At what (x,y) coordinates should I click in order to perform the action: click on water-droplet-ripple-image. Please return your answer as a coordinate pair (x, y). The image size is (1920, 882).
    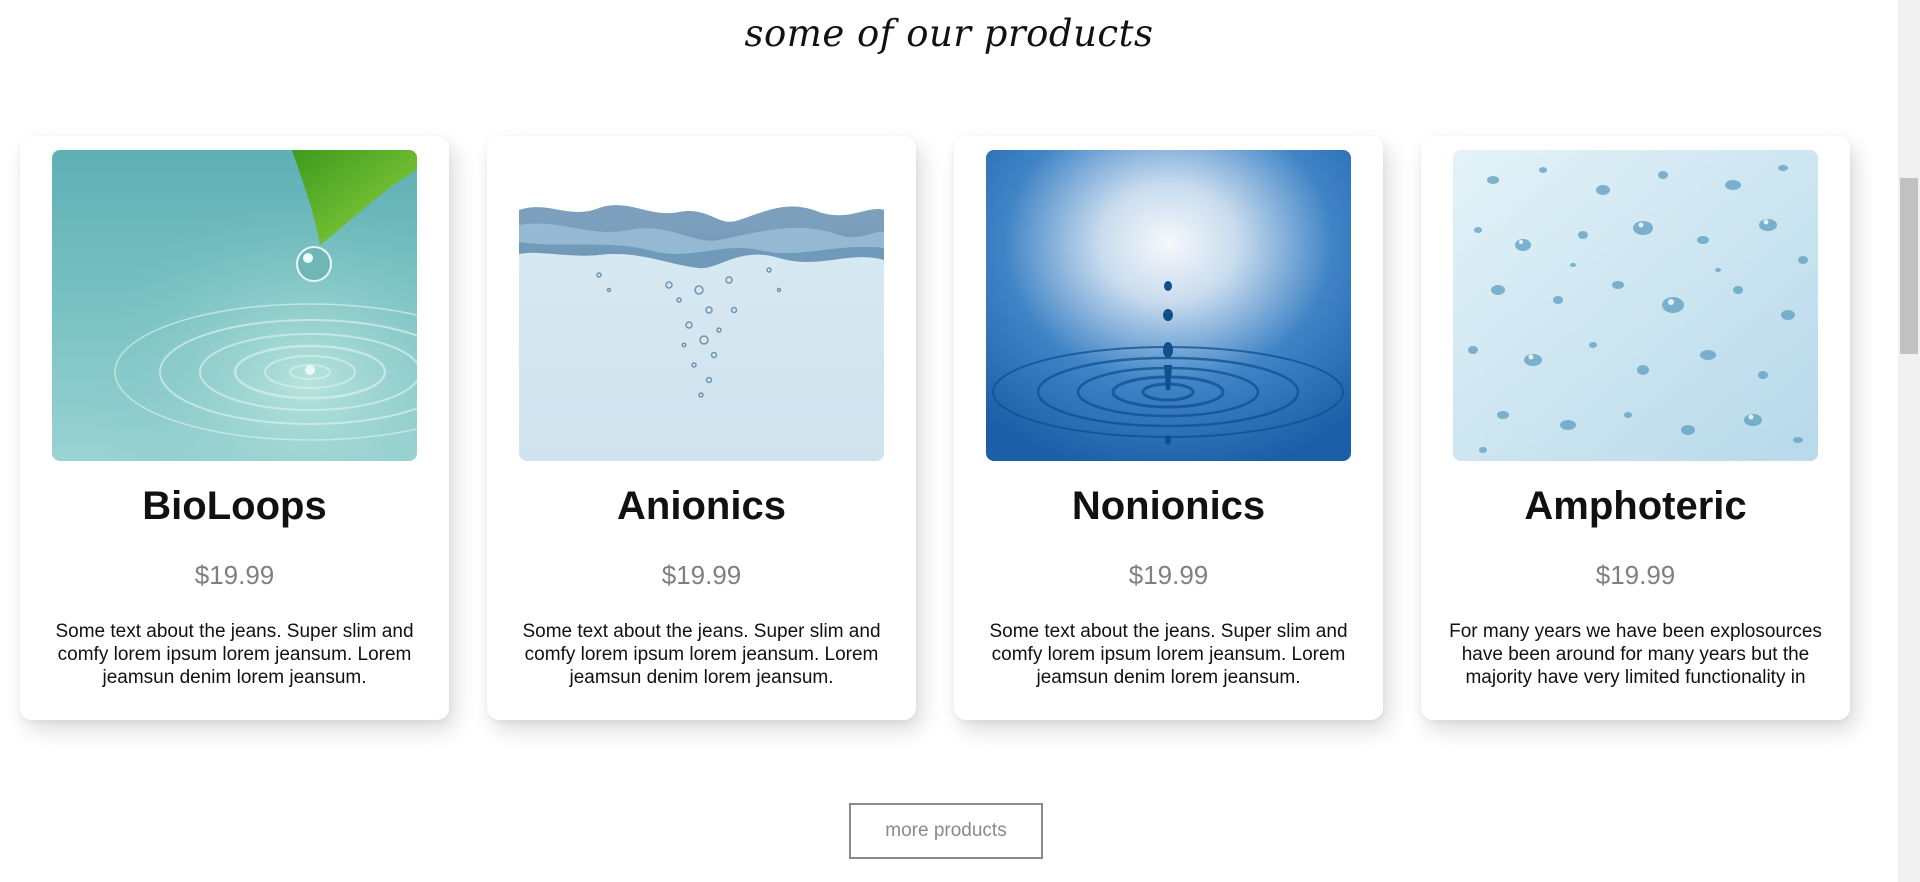
    Looking at the image, I should click on (1168, 305).